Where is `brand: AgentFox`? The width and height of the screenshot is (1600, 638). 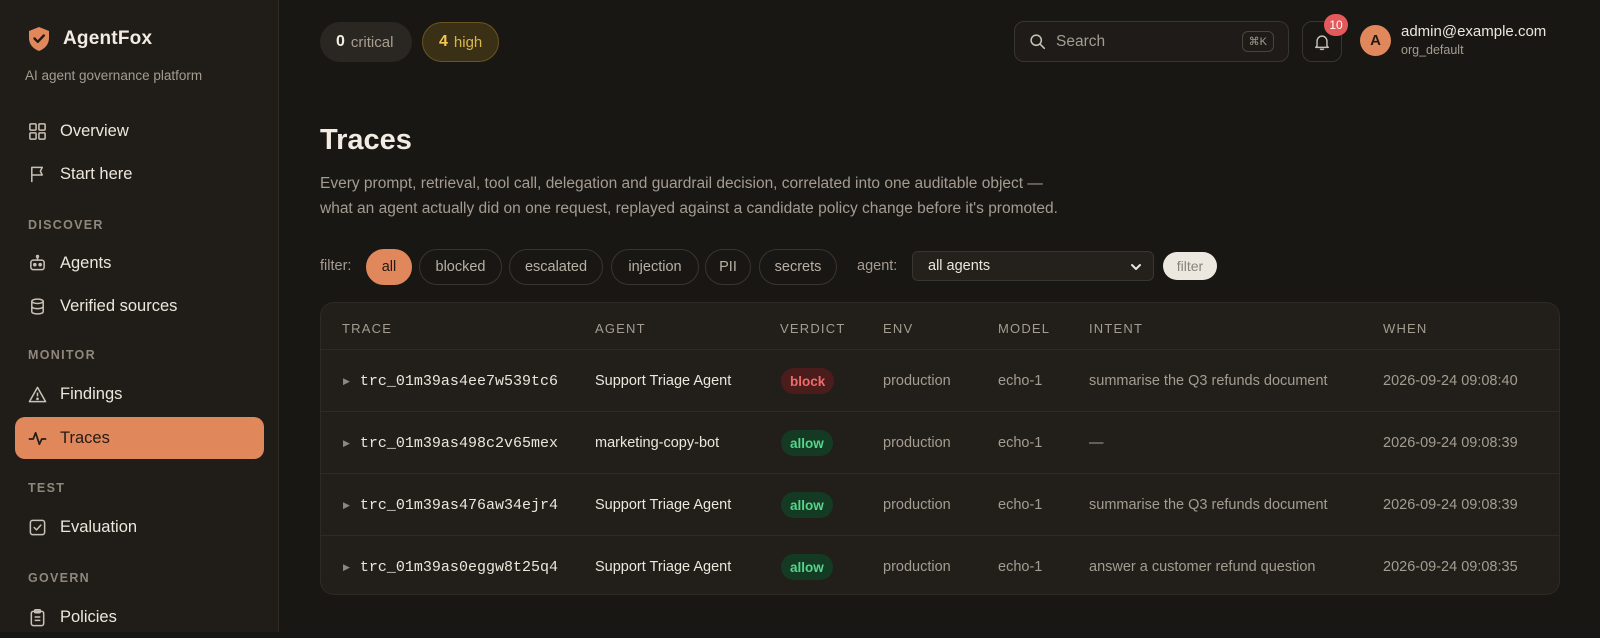
brand: AgentFox is located at coordinates (89, 39).